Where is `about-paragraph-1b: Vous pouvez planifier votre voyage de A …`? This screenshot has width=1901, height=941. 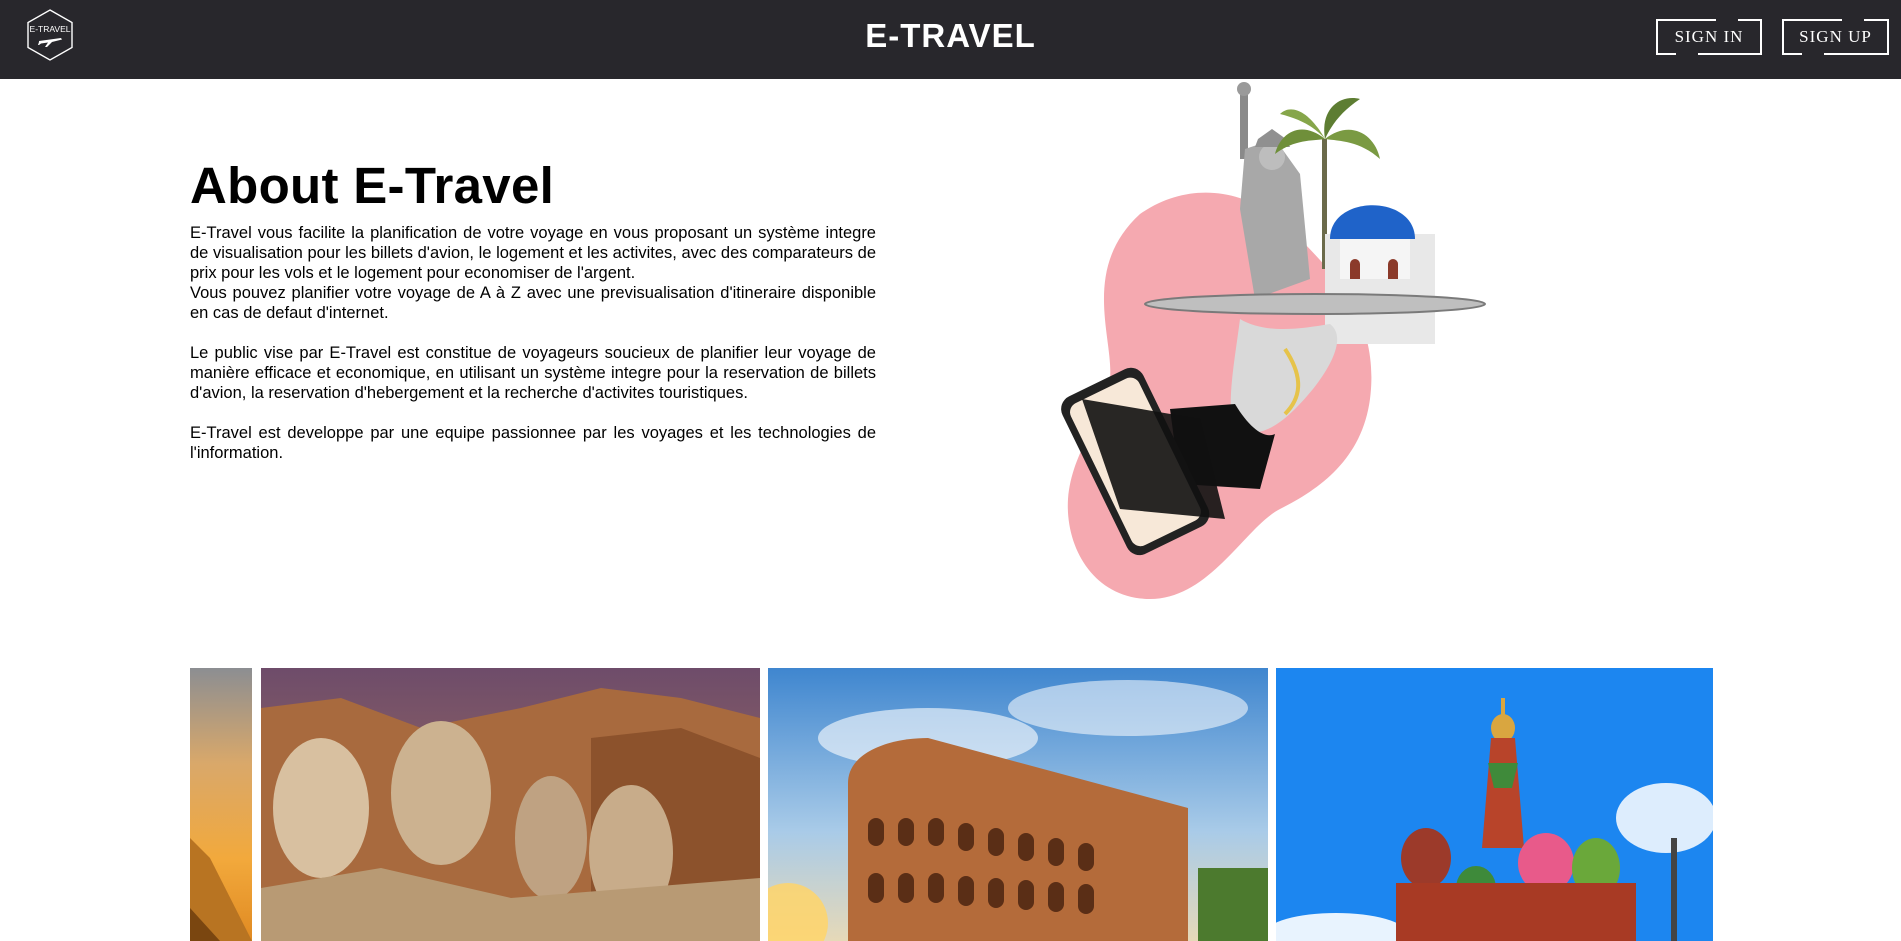
about-paragraph-1b: Vous pouvez planifier votre voyage de A … is located at coordinates (533, 303).